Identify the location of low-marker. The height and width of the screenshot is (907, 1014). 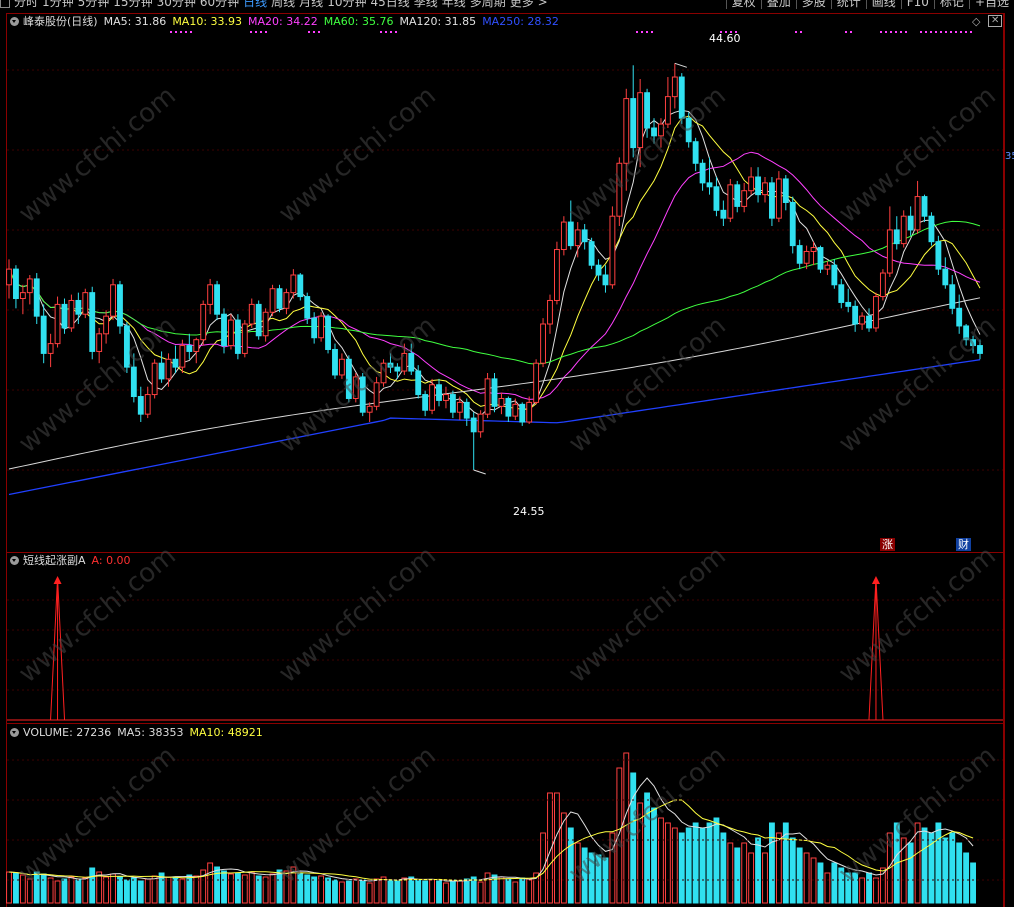
(479, 472).